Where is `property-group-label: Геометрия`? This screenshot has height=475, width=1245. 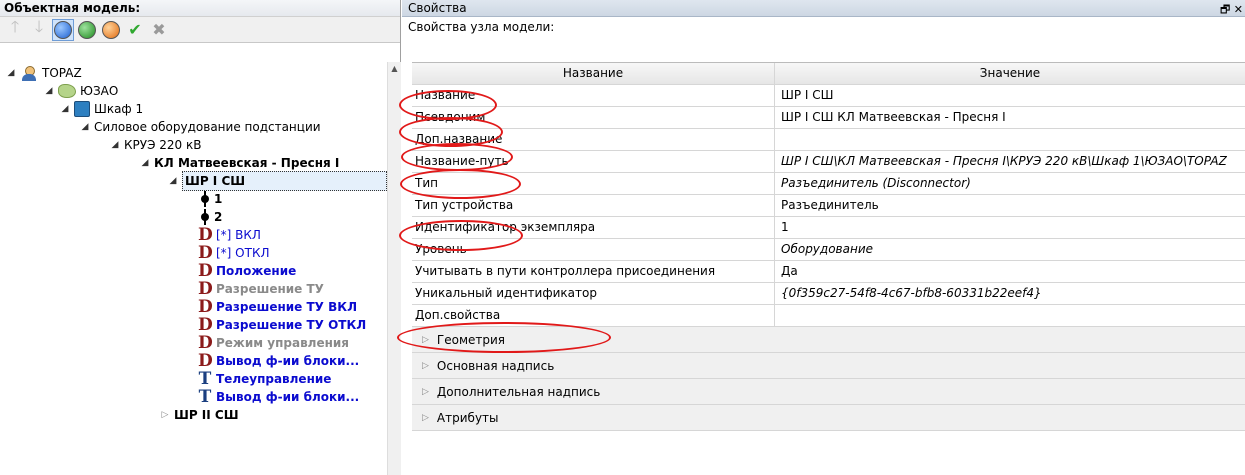
property-group-label: Геометрия is located at coordinates (471, 339).